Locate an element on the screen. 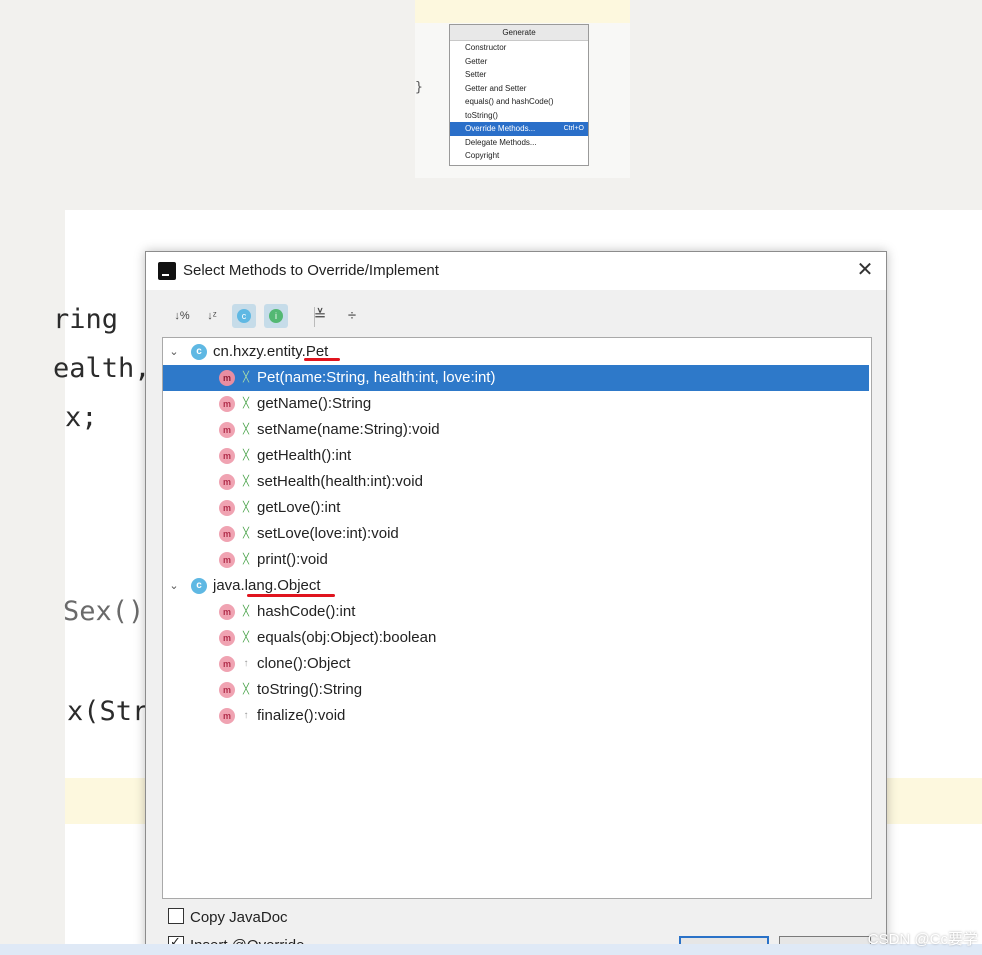  method-row: m ╳ equals(obj:Object):boolean is located at coordinates (516, 638).